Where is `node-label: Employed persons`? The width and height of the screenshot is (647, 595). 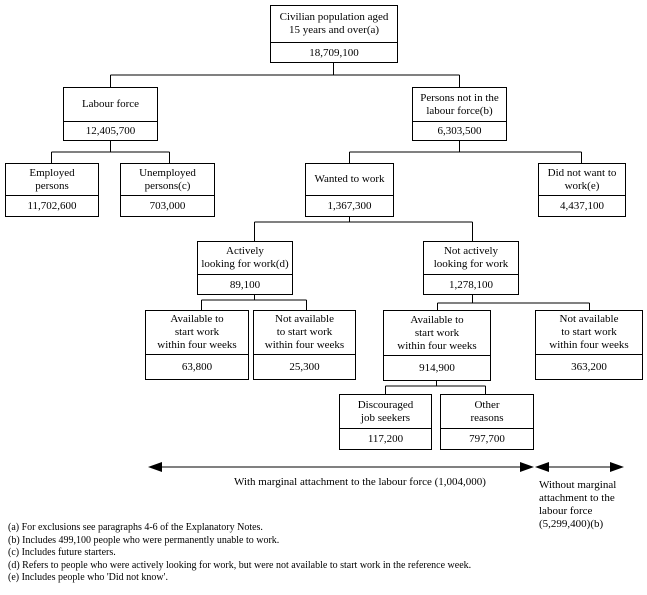 node-label: Employed persons is located at coordinates (52, 179).